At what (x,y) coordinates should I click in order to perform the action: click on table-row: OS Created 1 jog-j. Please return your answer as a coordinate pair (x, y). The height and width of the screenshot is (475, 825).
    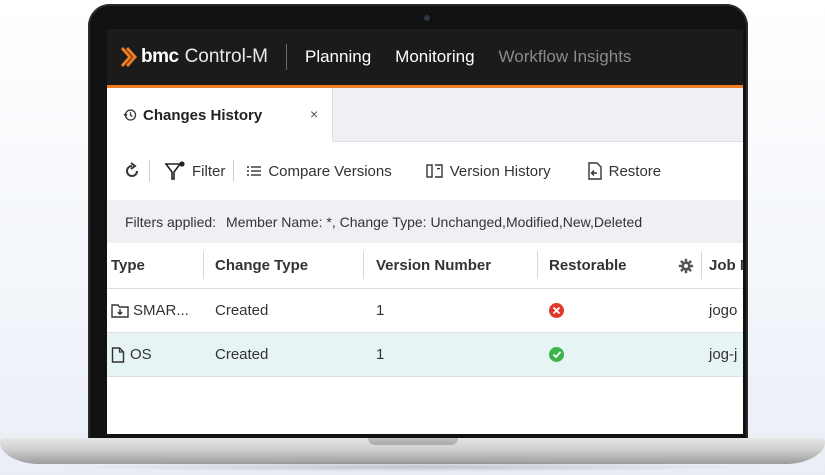
    Looking at the image, I should click on (425, 355).